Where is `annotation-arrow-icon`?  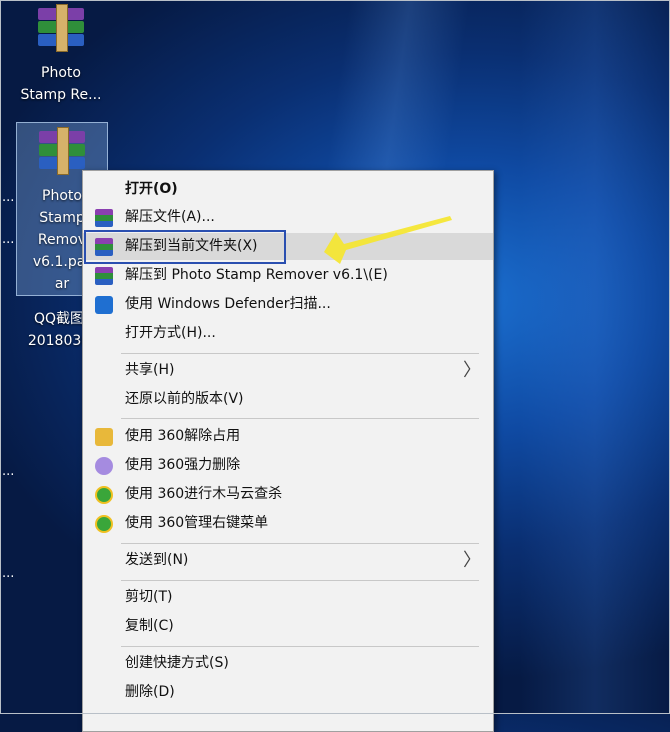 annotation-arrow-icon is located at coordinates (388, 240).